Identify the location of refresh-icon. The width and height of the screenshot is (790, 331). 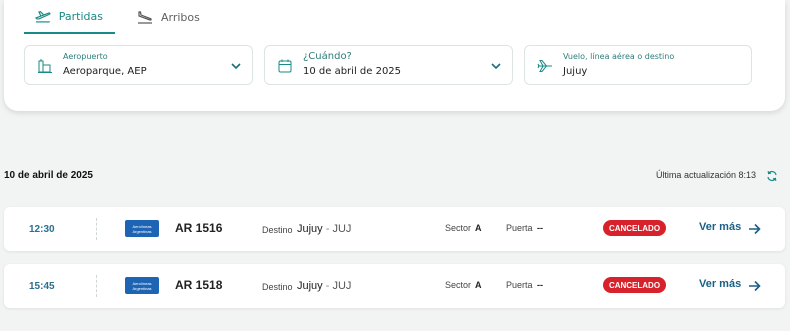
(772, 176).